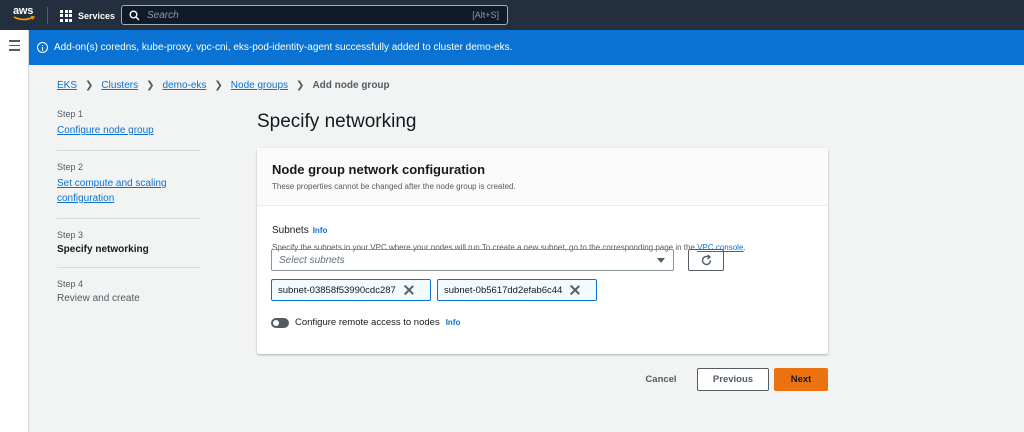  I want to click on next-button: Next, so click(801, 379).